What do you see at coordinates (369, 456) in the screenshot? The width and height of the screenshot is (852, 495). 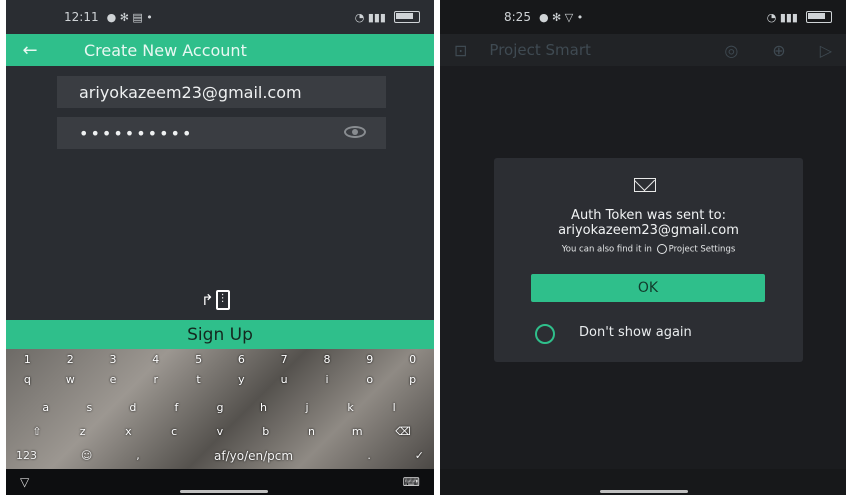 I see `period-key: .` at bounding box center [369, 456].